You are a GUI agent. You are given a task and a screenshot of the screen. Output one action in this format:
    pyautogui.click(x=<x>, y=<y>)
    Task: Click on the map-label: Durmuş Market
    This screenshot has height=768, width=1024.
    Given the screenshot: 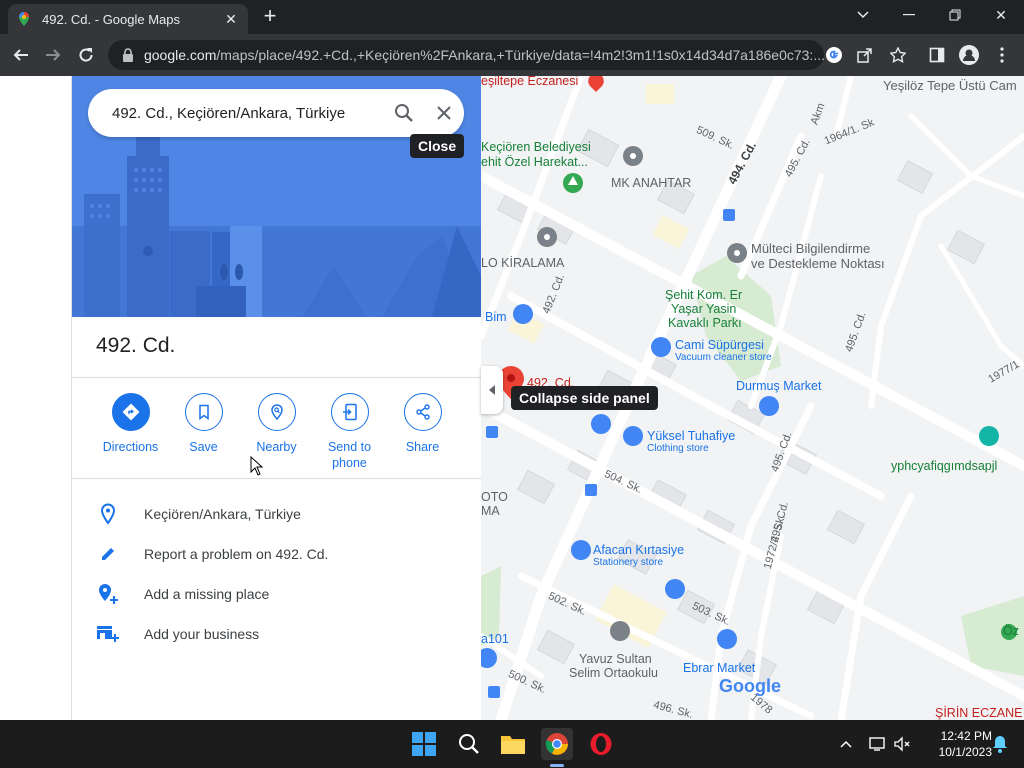 What is the action you would take?
    pyautogui.click(x=779, y=386)
    